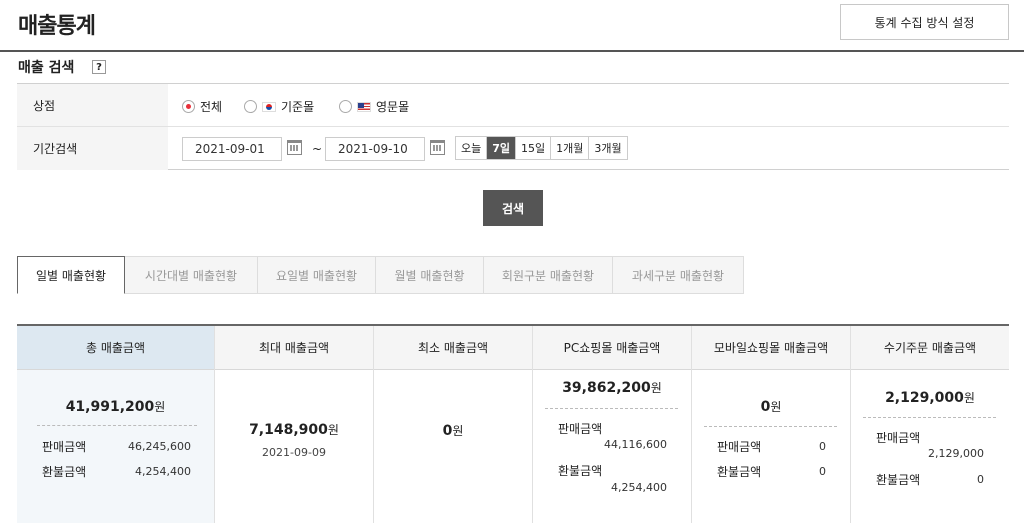 This screenshot has height=523, width=1024. I want to click on min-sales-header: 최소 매출금액, so click(453, 348).